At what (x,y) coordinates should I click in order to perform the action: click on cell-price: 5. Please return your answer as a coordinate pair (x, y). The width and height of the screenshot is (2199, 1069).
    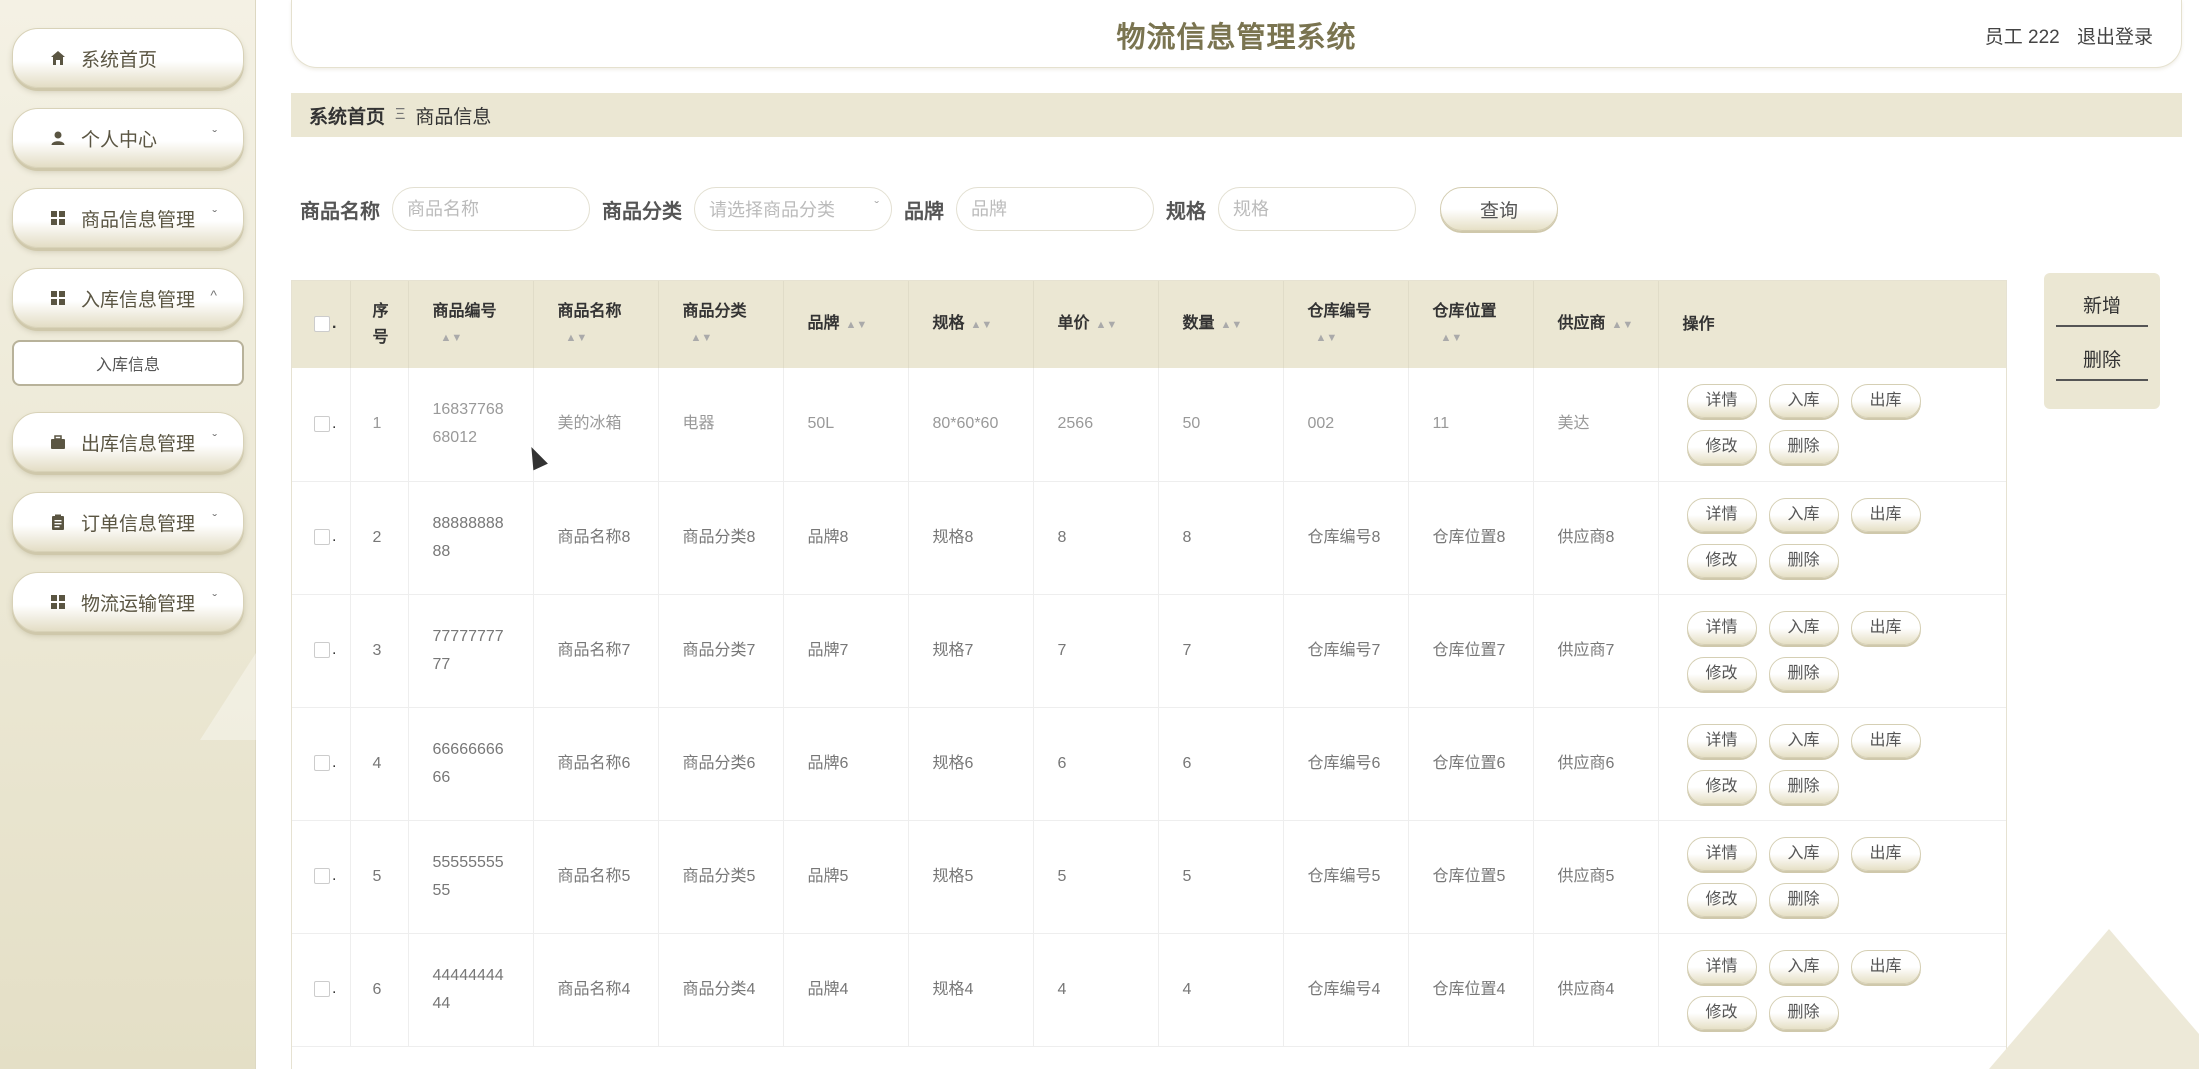
    Looking at the image, I should click on (1096, 877).